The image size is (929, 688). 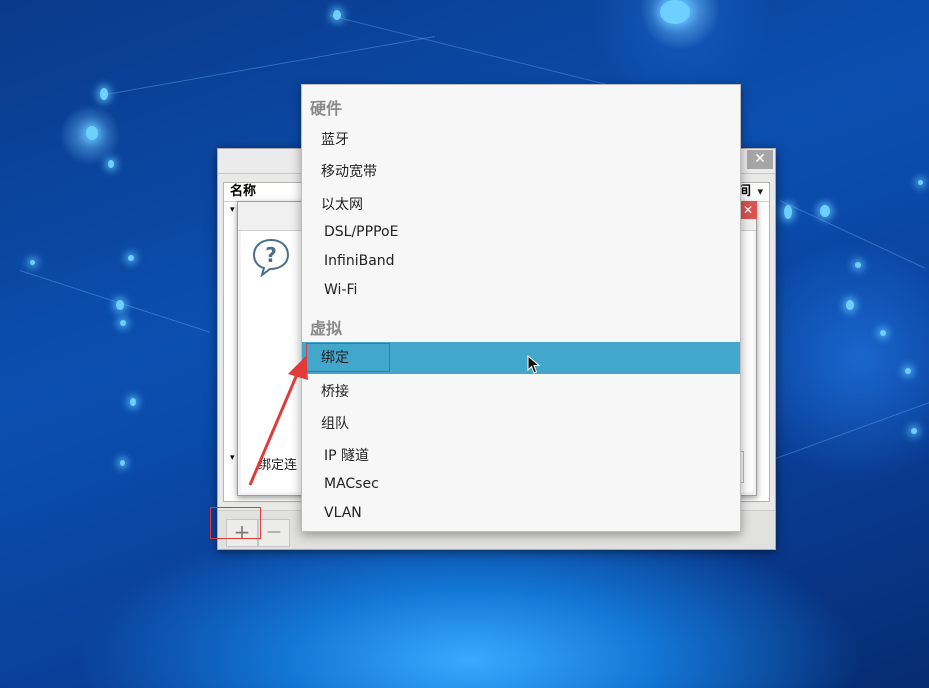 What do you see at coordinates (521, 261) in the screenshot?
I see `menu-item-infiniband: InfiniBand` at bounding box center [521, 261].